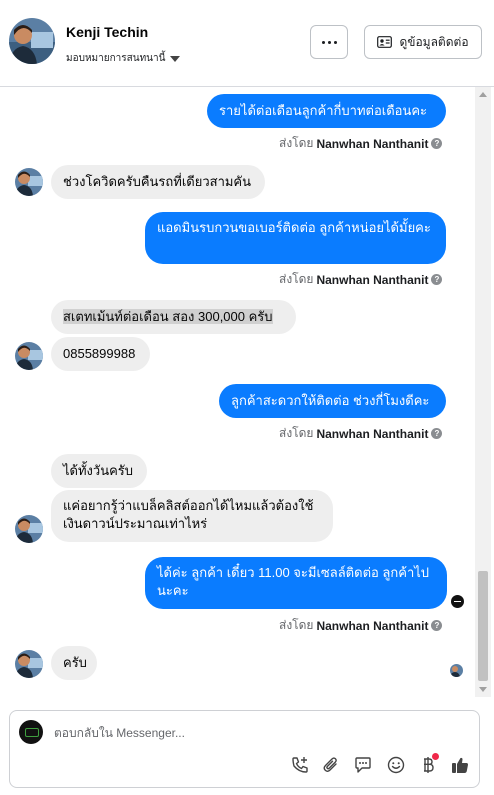 The height and width of the screenshot is (795, 494). I want to click on message-text: ลูกค้าสะดวกให้ติดต่อ ช่วงกี่โมงดีคะ, so click(330, 400).